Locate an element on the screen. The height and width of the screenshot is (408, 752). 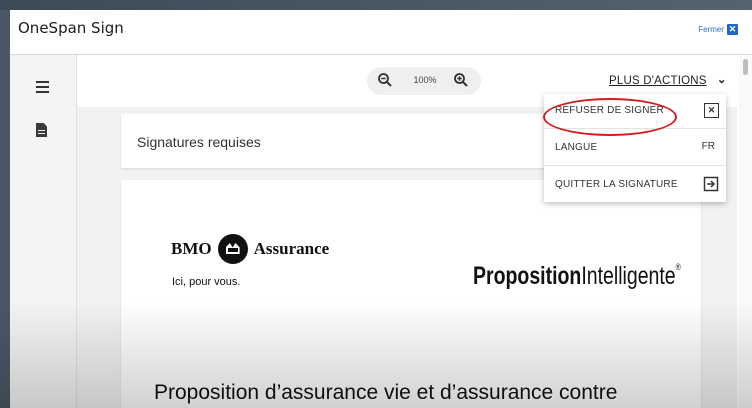
app-title: OneSpan Sign is located at coordinates (71, 28).